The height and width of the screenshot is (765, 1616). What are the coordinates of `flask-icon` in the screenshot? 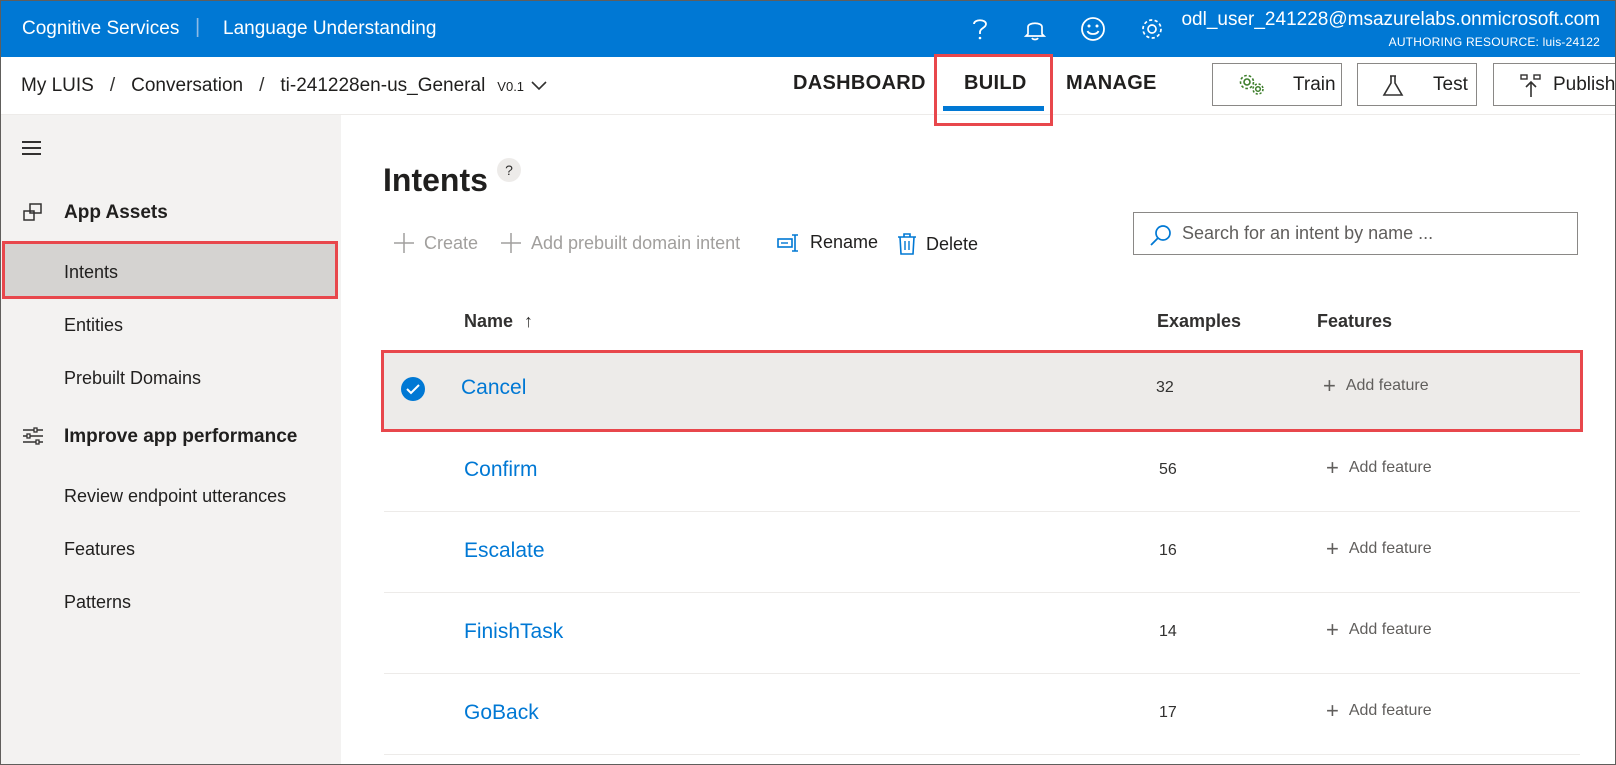 It's located at (1393, 89).